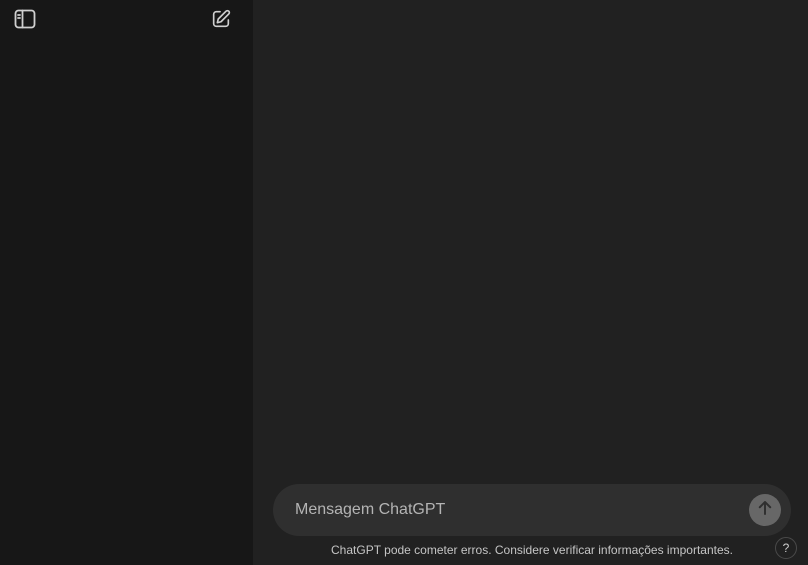 The width and height of the screenshot is (808, 565). I want to click on sidebar-toggle-button, so click(25, 19).